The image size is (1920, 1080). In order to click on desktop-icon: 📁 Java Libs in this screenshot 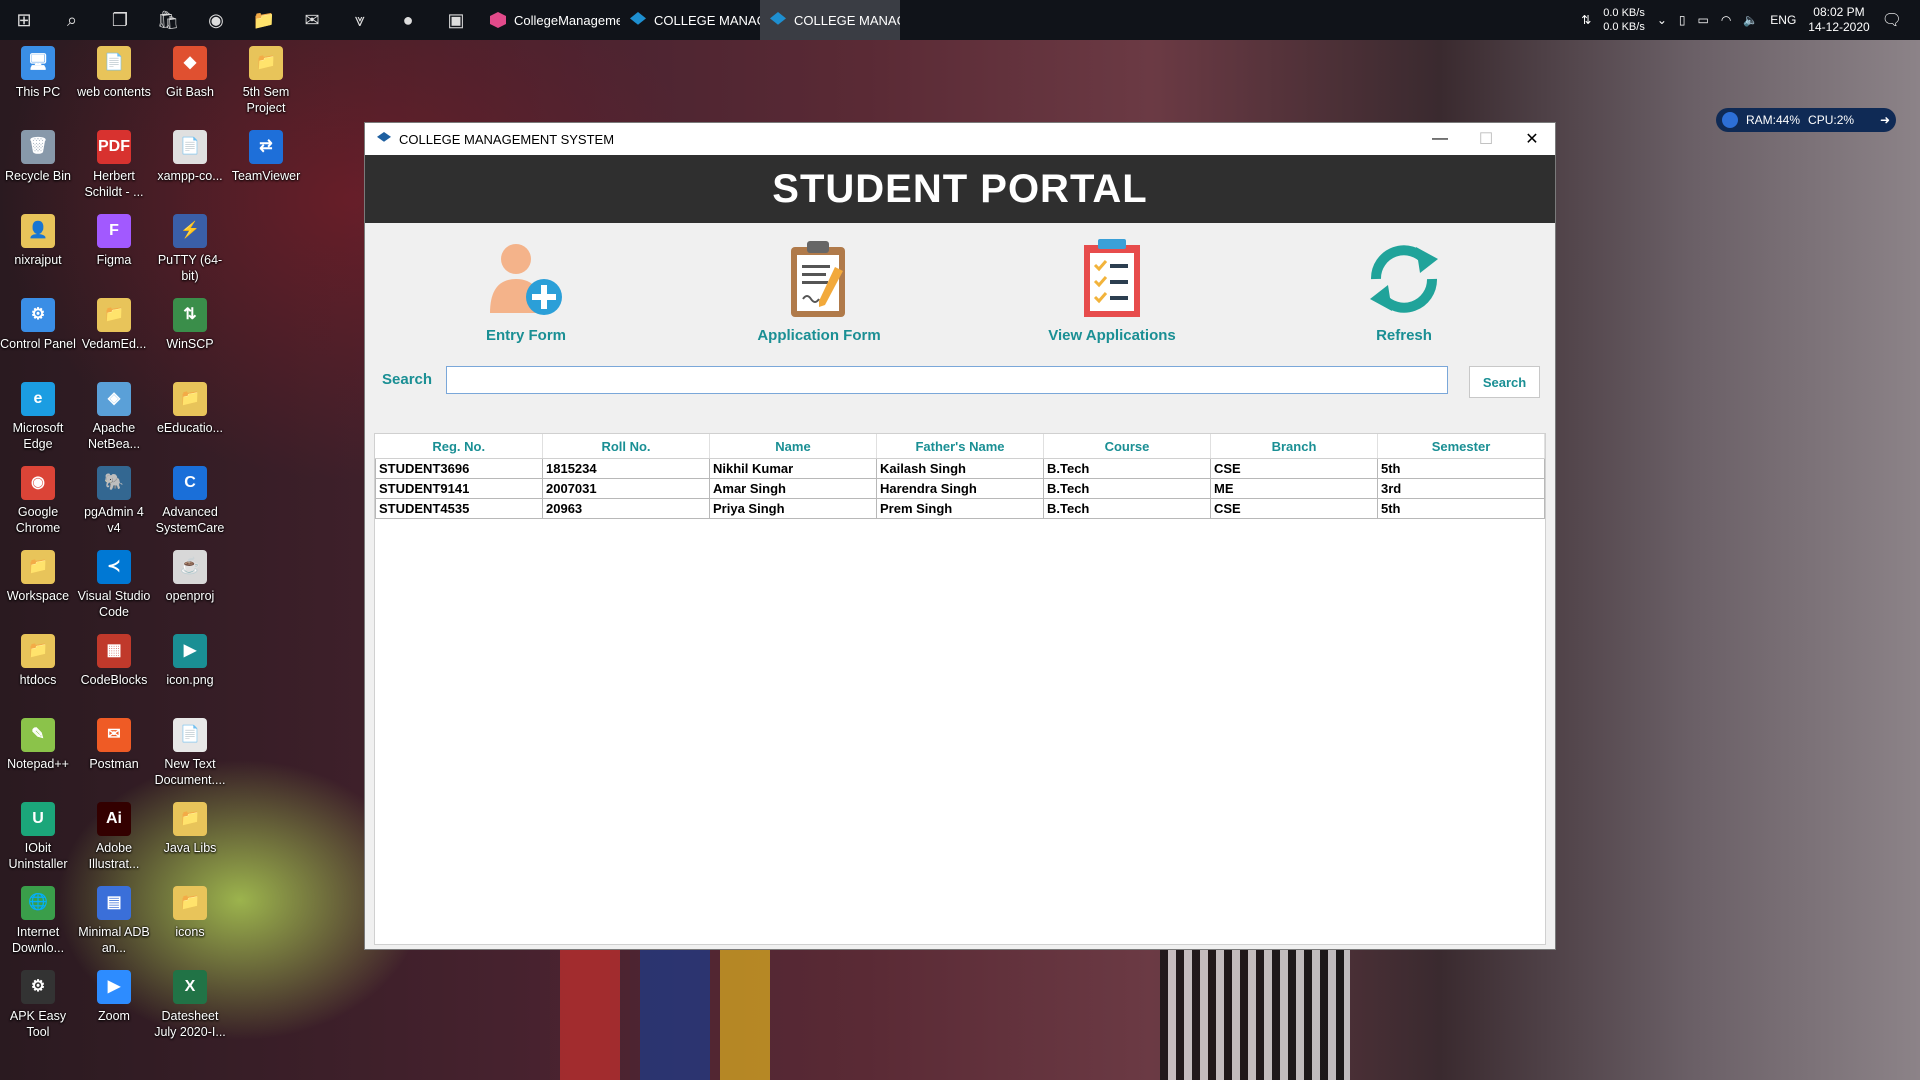, I will do `click(190, 829)`.